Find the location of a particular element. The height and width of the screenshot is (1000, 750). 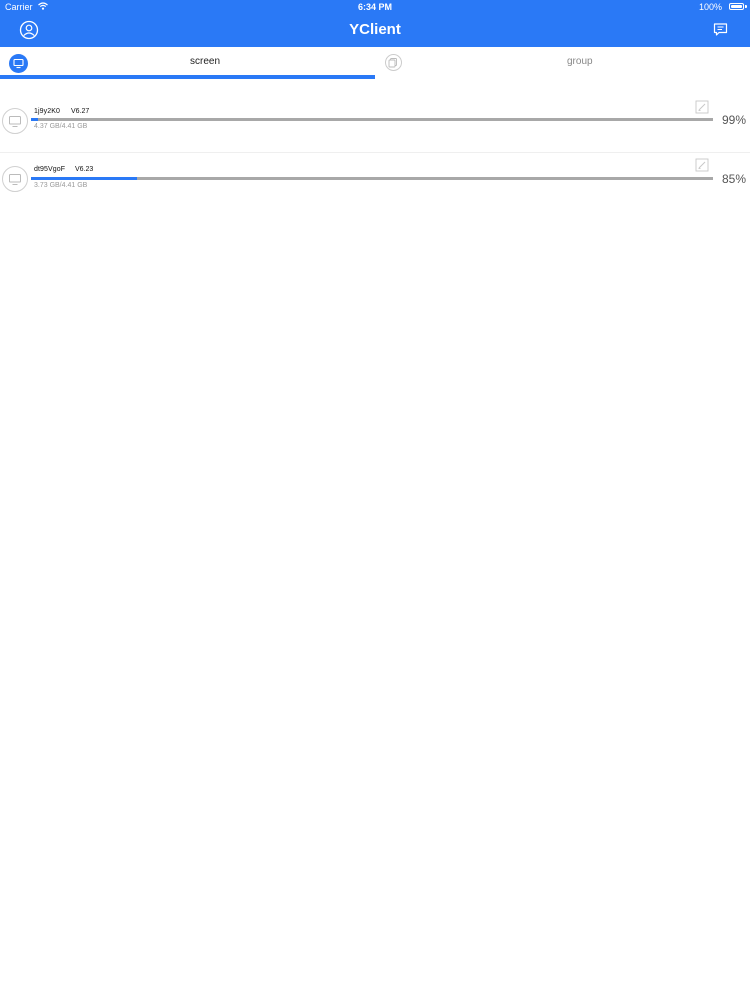

tab-screen-label: screen is located at coordinates (205, 61).